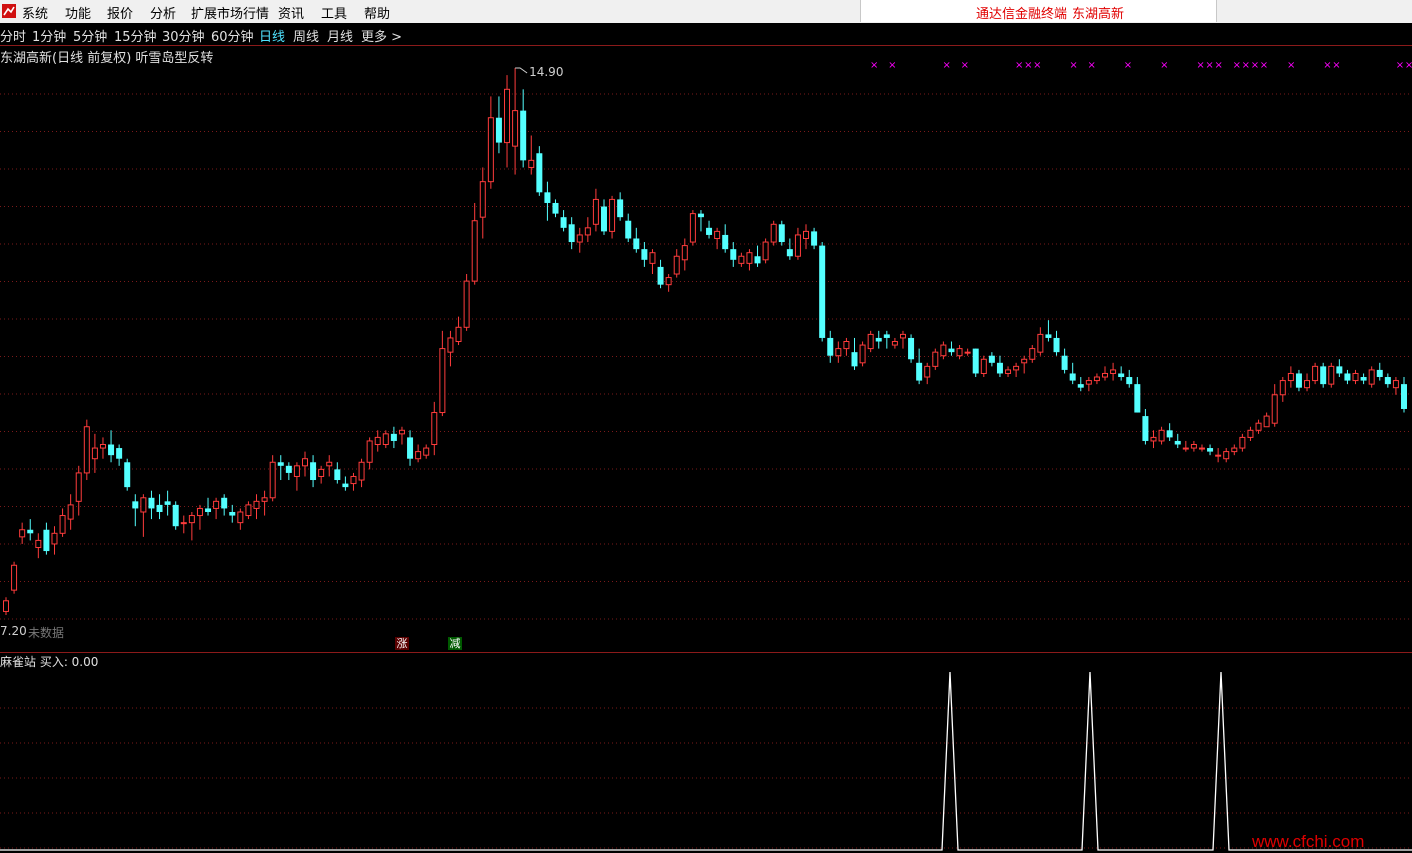 Image resolution: width=1412 pixels, height=853 pixels. What do you see at coordinates (521, 70) in the screenshot?
I see `high-price-pointer` at bounding box center [521, 70].